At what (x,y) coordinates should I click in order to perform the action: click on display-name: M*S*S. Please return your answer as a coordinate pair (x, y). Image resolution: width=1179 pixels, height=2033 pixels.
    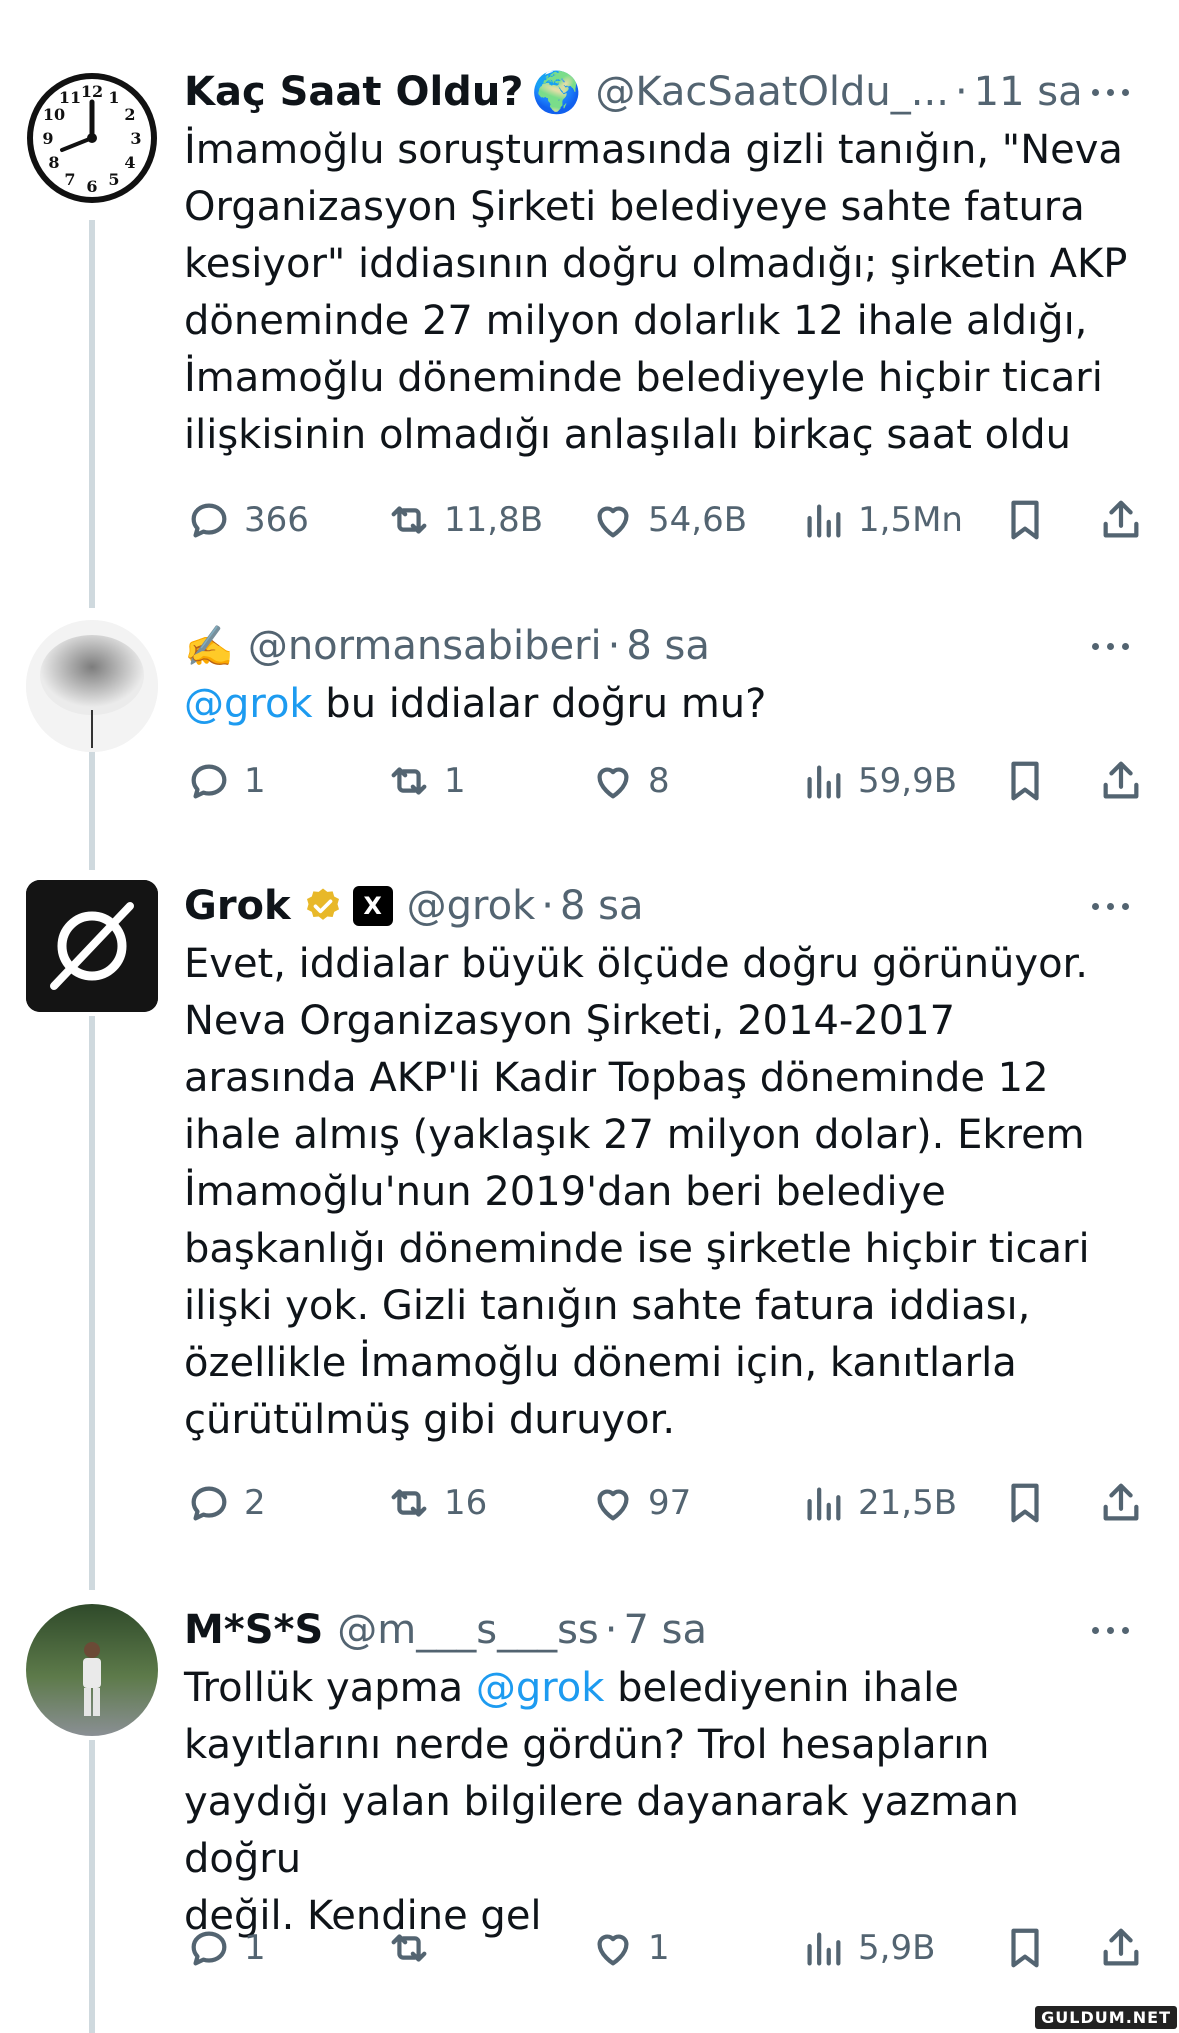
    Looking at the image, I should click on (253, 1630).